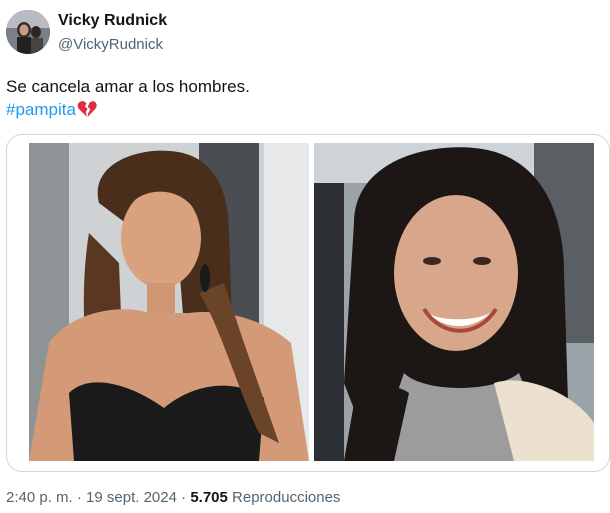  What do you see at coordinates (112, 21) in the screenshot?
I see `author-display-name: Vicky Rudnick` at bounding box center [112, 21].